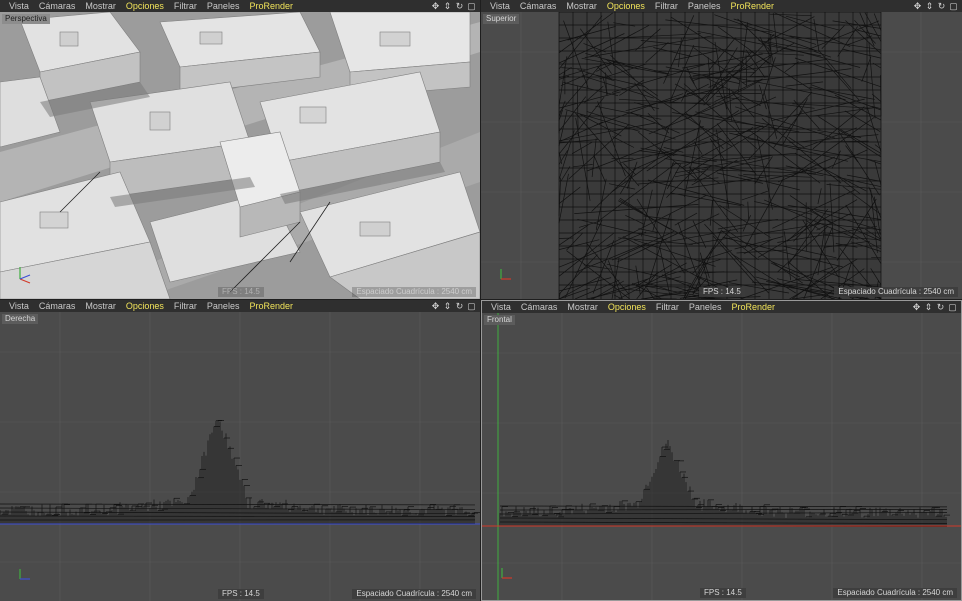 The height and width of the screenshot is (601, 962). Describe the element at coordinates (20, 319) in the screenshot. I see `viewport-label: Derecha` at that location.